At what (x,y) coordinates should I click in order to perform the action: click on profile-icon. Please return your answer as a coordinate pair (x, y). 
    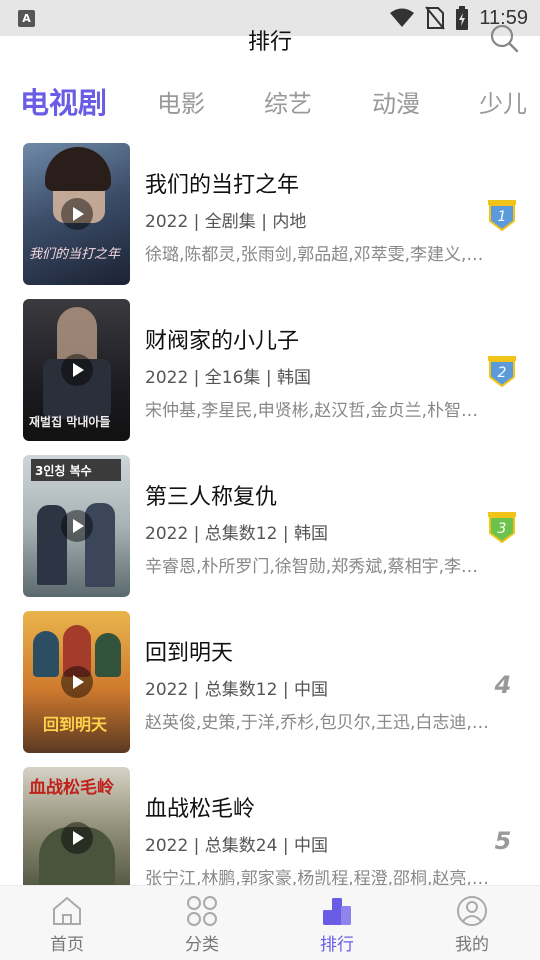
    Looking at the image, I should click on (472, 911).